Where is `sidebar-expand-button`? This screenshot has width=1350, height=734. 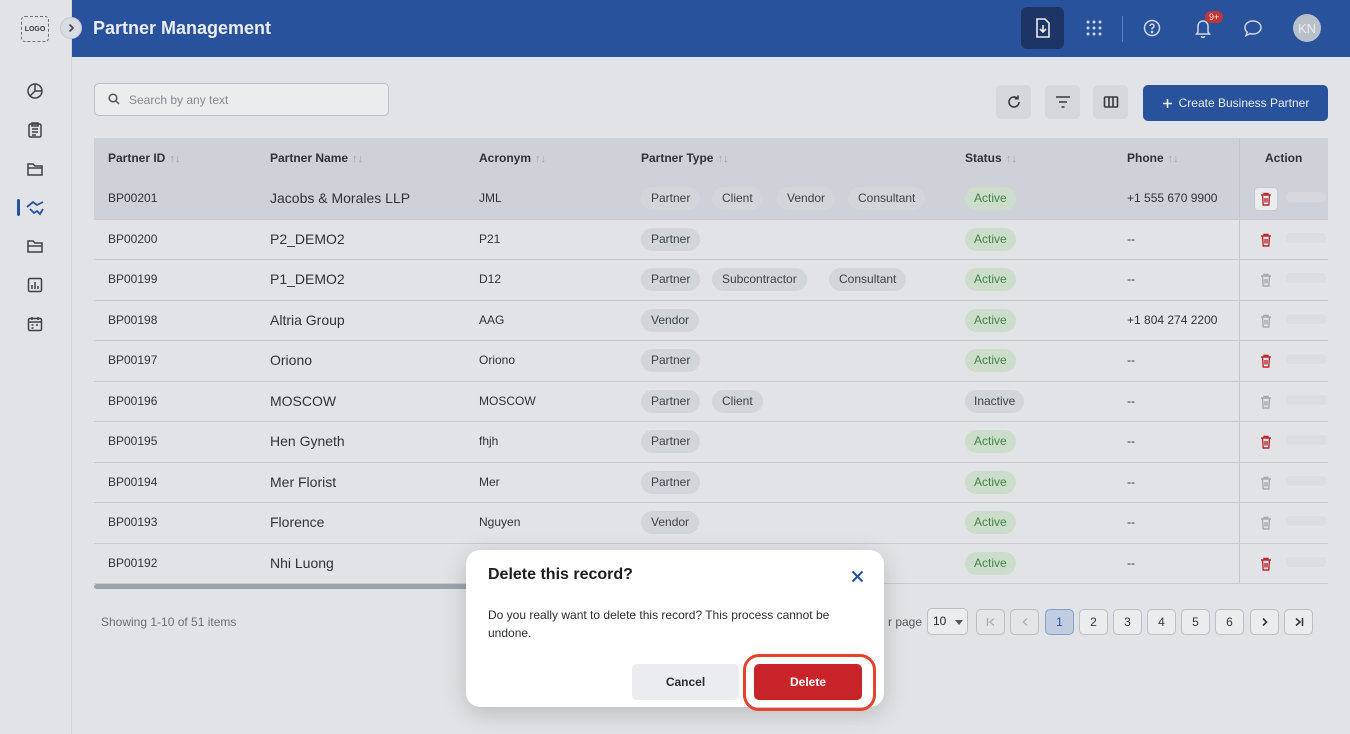
sidebar-expand-button is located at coordinates (71, 28).